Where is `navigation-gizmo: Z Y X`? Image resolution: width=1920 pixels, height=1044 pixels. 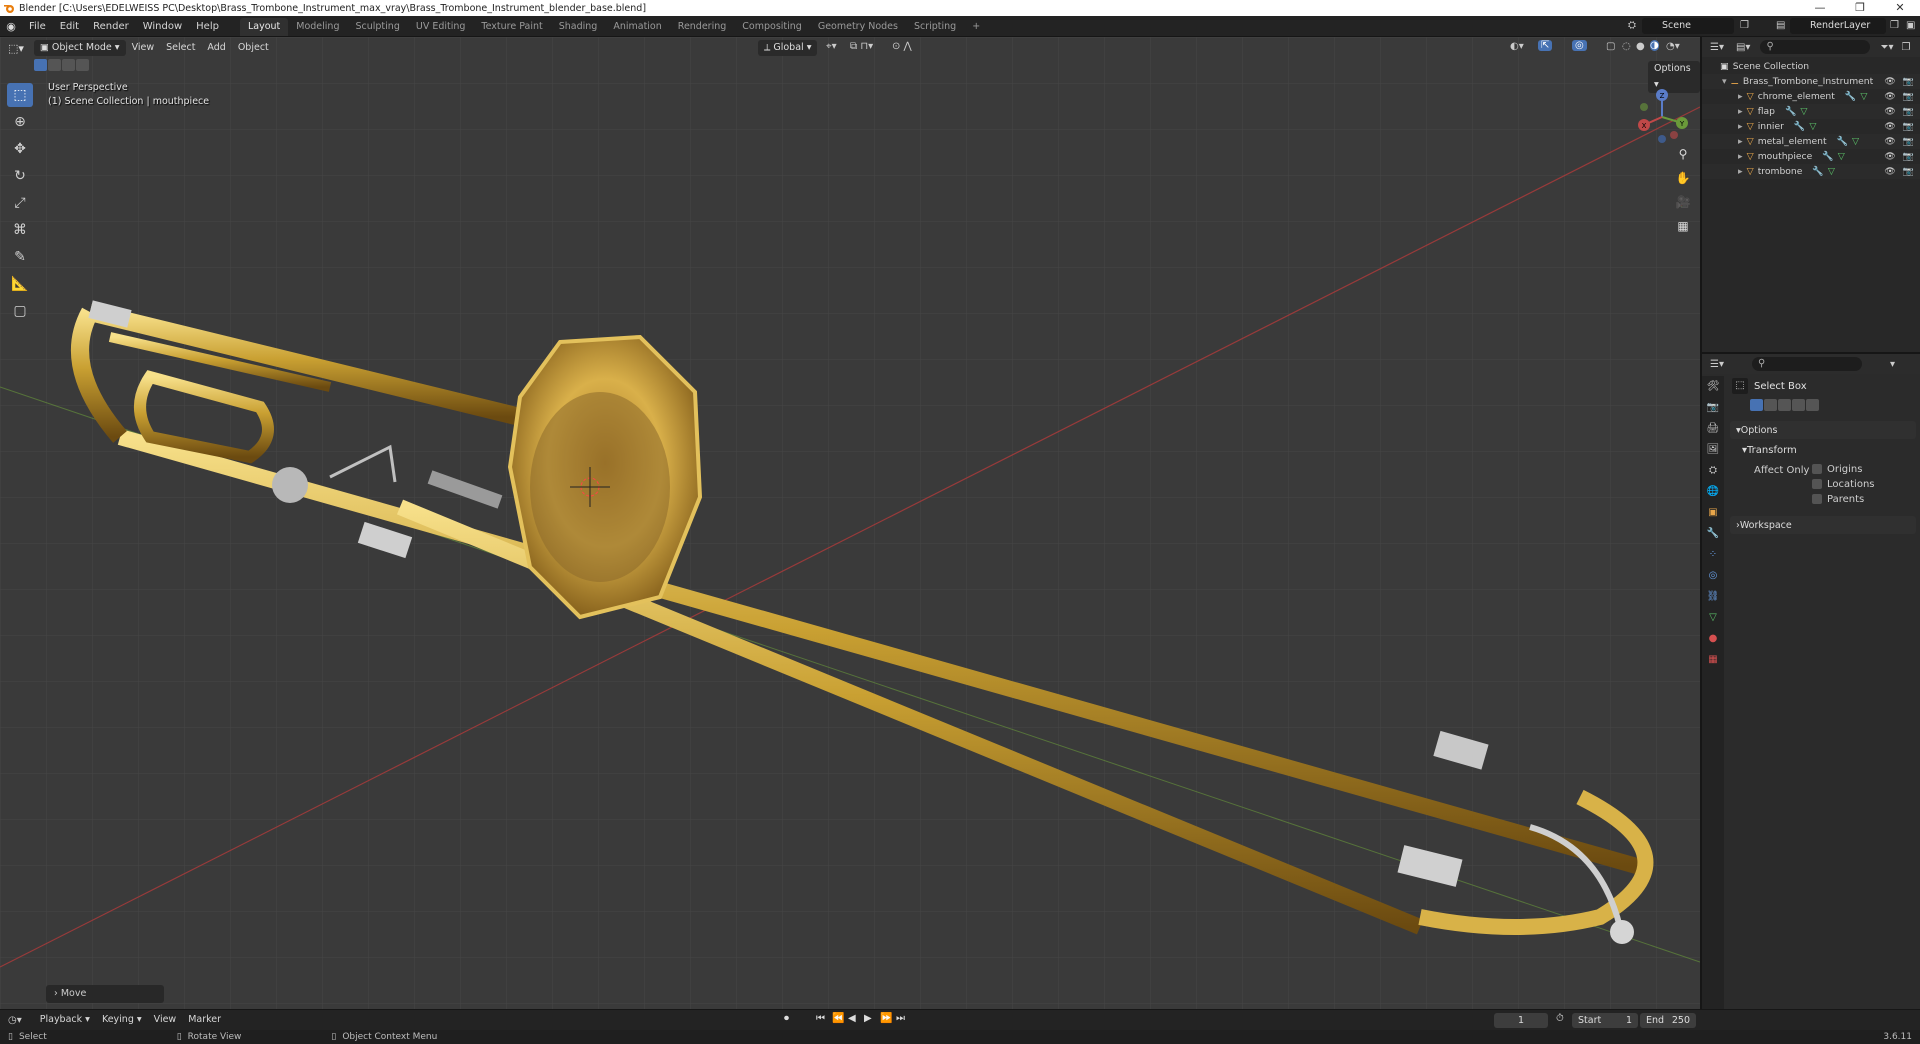
navigation-gizmo: Z Y X is located at coordinates (1662, 117).